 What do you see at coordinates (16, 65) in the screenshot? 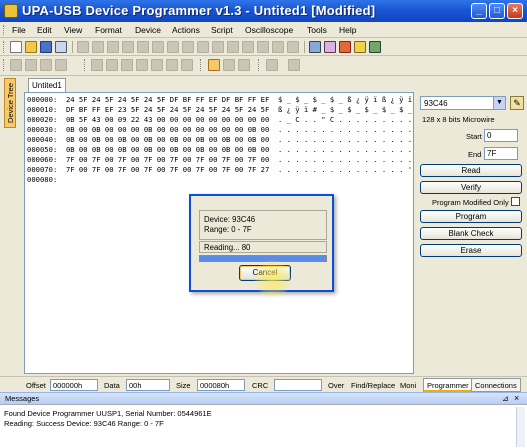
I see `align-left-icon` at bounding box center [16, 65].